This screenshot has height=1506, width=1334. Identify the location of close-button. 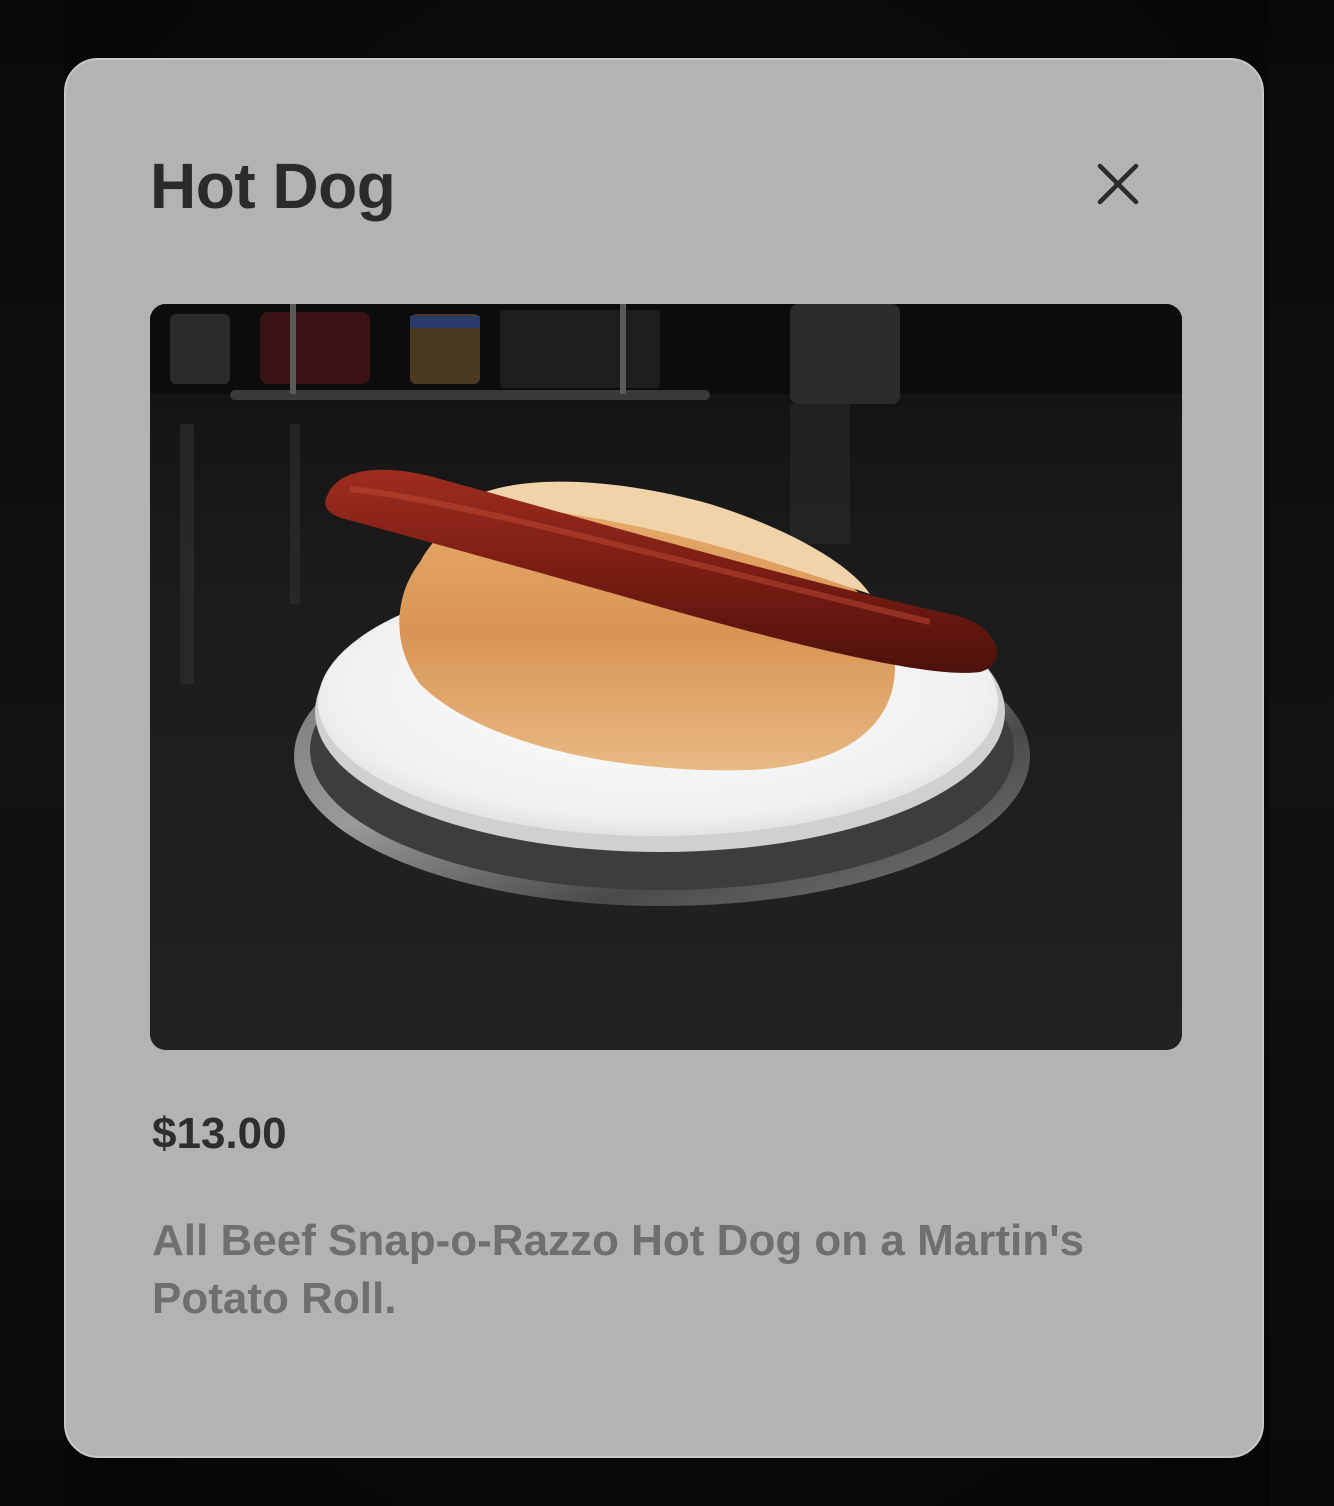
(1118, 184).